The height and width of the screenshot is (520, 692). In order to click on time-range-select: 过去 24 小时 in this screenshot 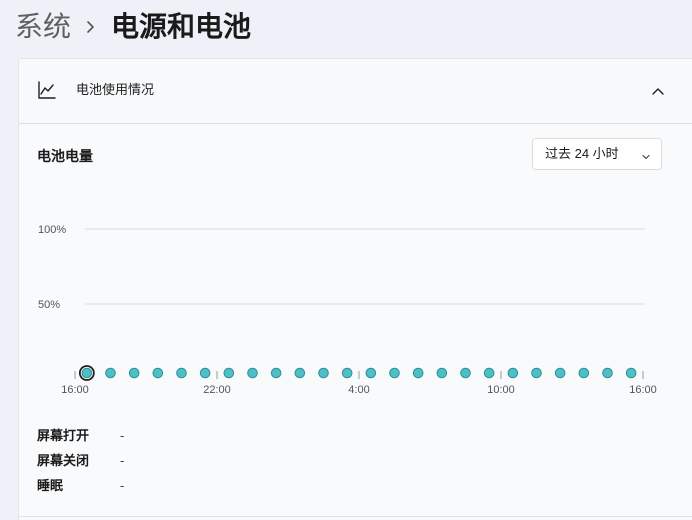, I will do `click(597, 154)`.